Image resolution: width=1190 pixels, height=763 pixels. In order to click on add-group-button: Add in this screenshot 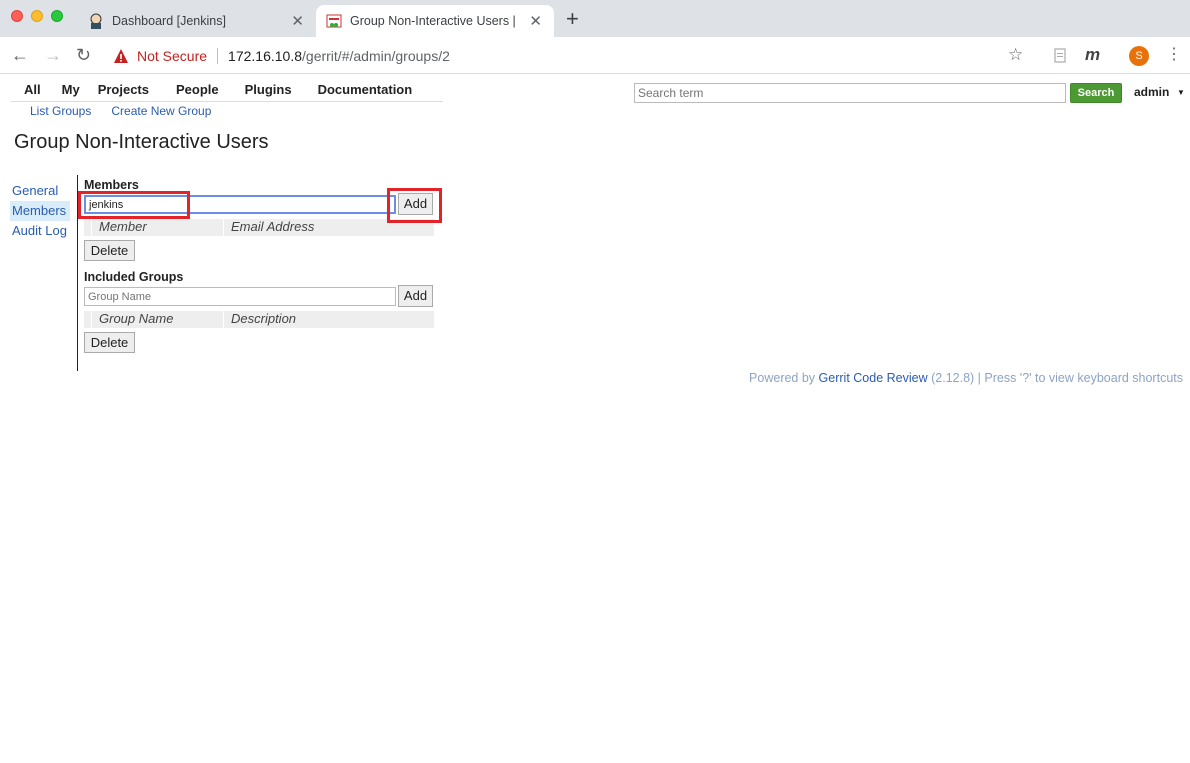, I will do `click(415, 296)`.